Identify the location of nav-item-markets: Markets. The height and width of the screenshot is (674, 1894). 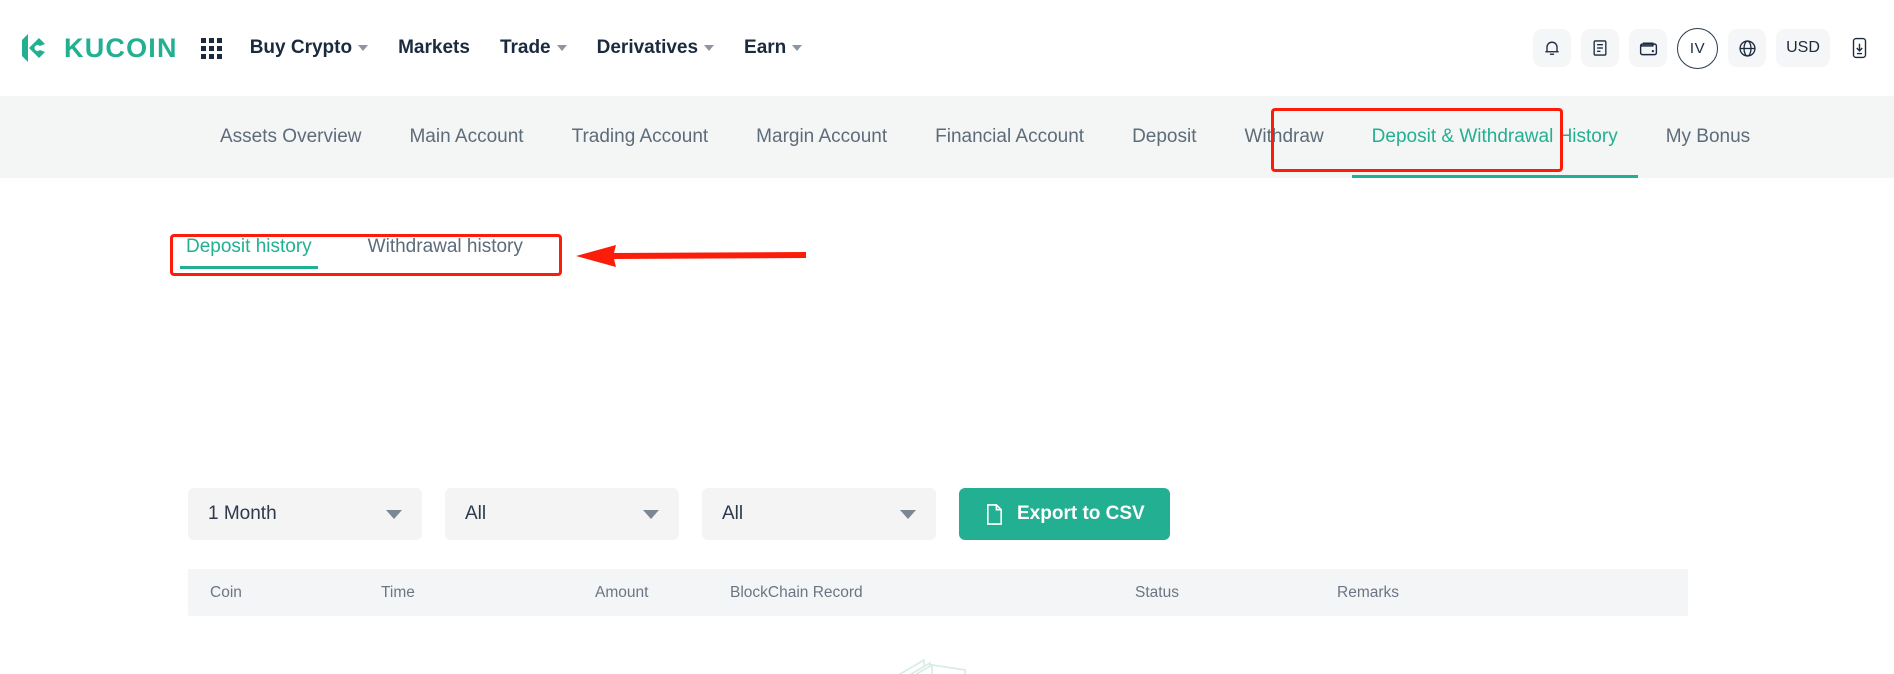
(434, 48).